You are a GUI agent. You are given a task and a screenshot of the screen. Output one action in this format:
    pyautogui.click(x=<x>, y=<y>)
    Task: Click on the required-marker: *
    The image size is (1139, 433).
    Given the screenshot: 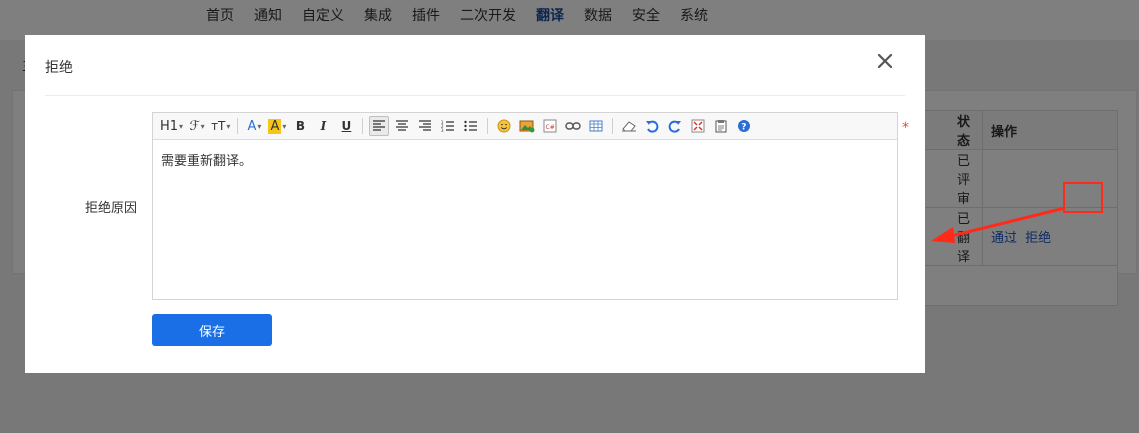 What is the action you would take?
    pyautogui.click(x=905, y=128)
    